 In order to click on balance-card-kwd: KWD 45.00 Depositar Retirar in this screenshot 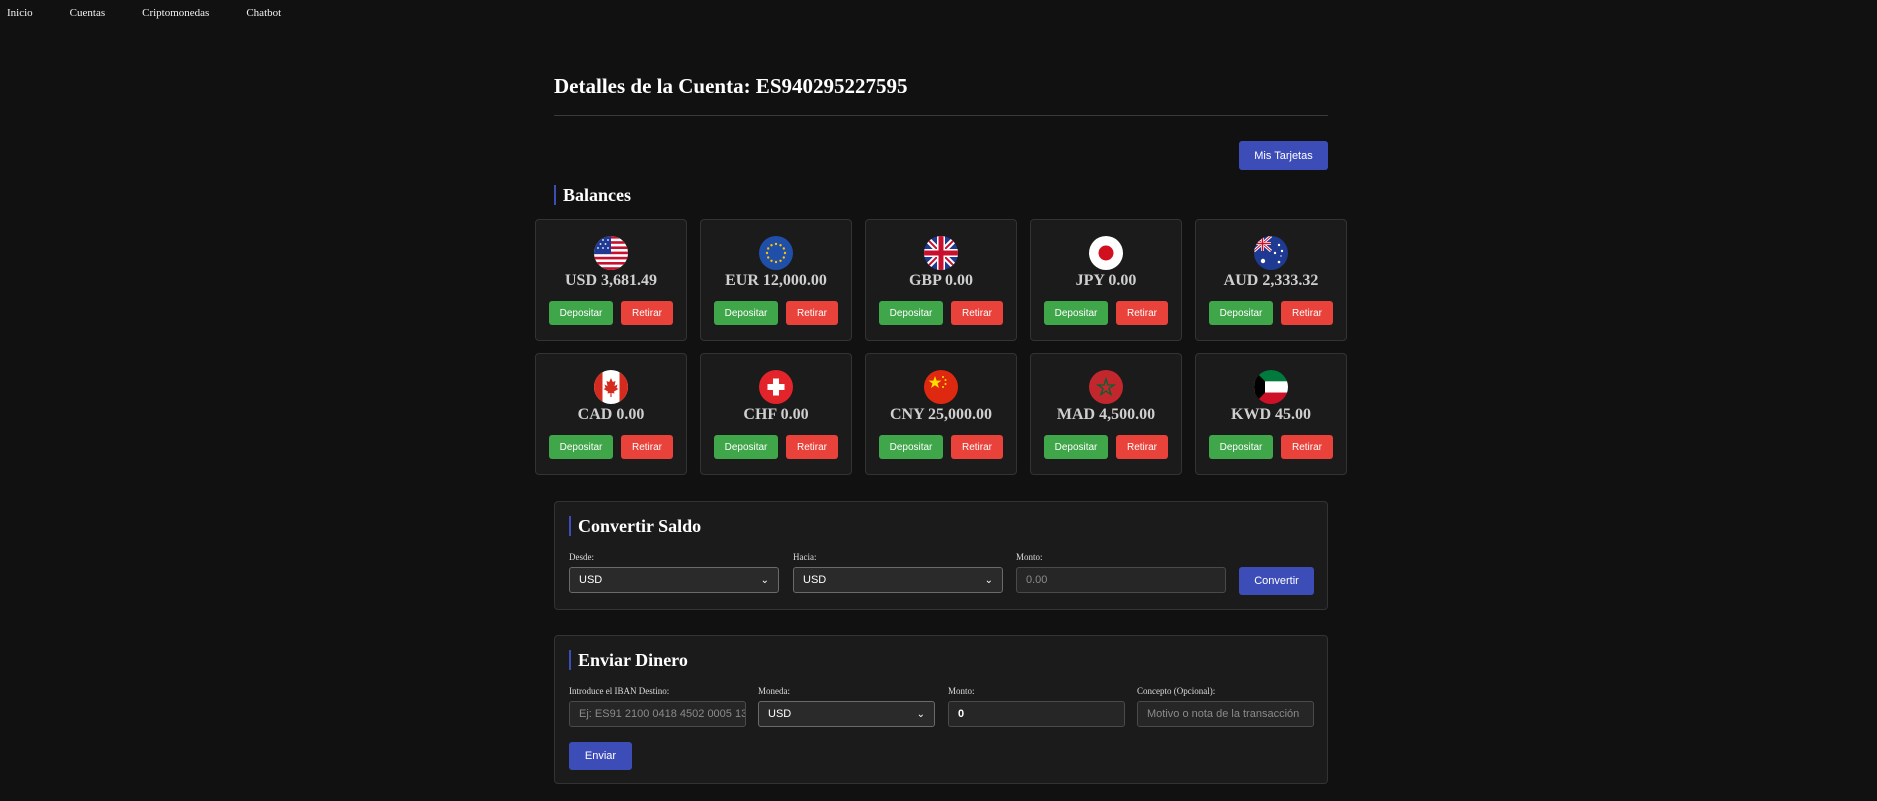, I will do `click(1271, 414)`.